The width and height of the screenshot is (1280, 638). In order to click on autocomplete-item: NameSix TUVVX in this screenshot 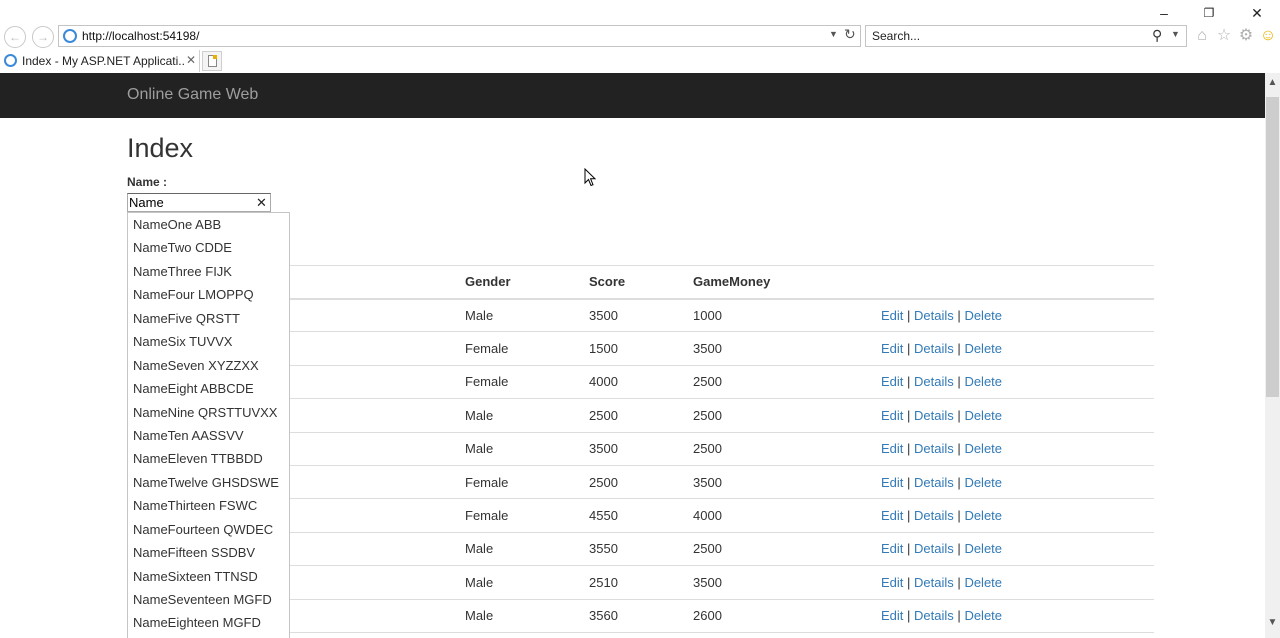, I will do `click(208, 341)`.